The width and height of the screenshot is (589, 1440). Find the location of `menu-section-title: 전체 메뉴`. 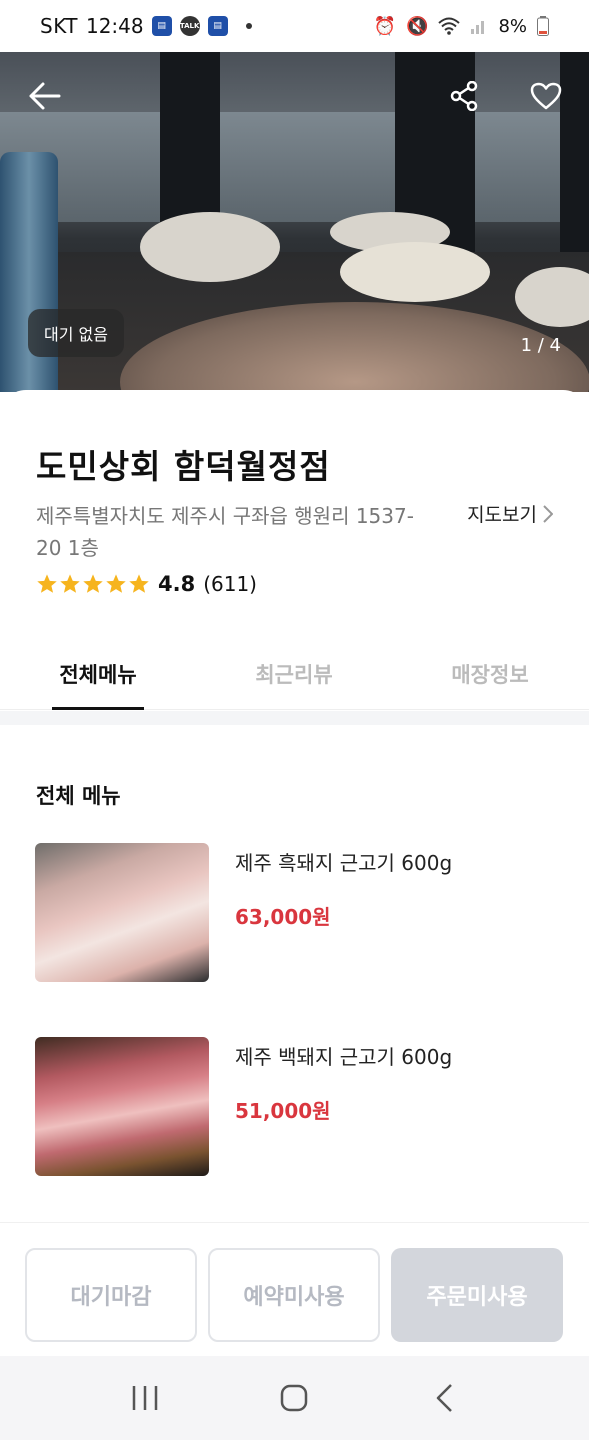

menu-section-title: 전체 메뉴 is located at coordinates (78, 796).